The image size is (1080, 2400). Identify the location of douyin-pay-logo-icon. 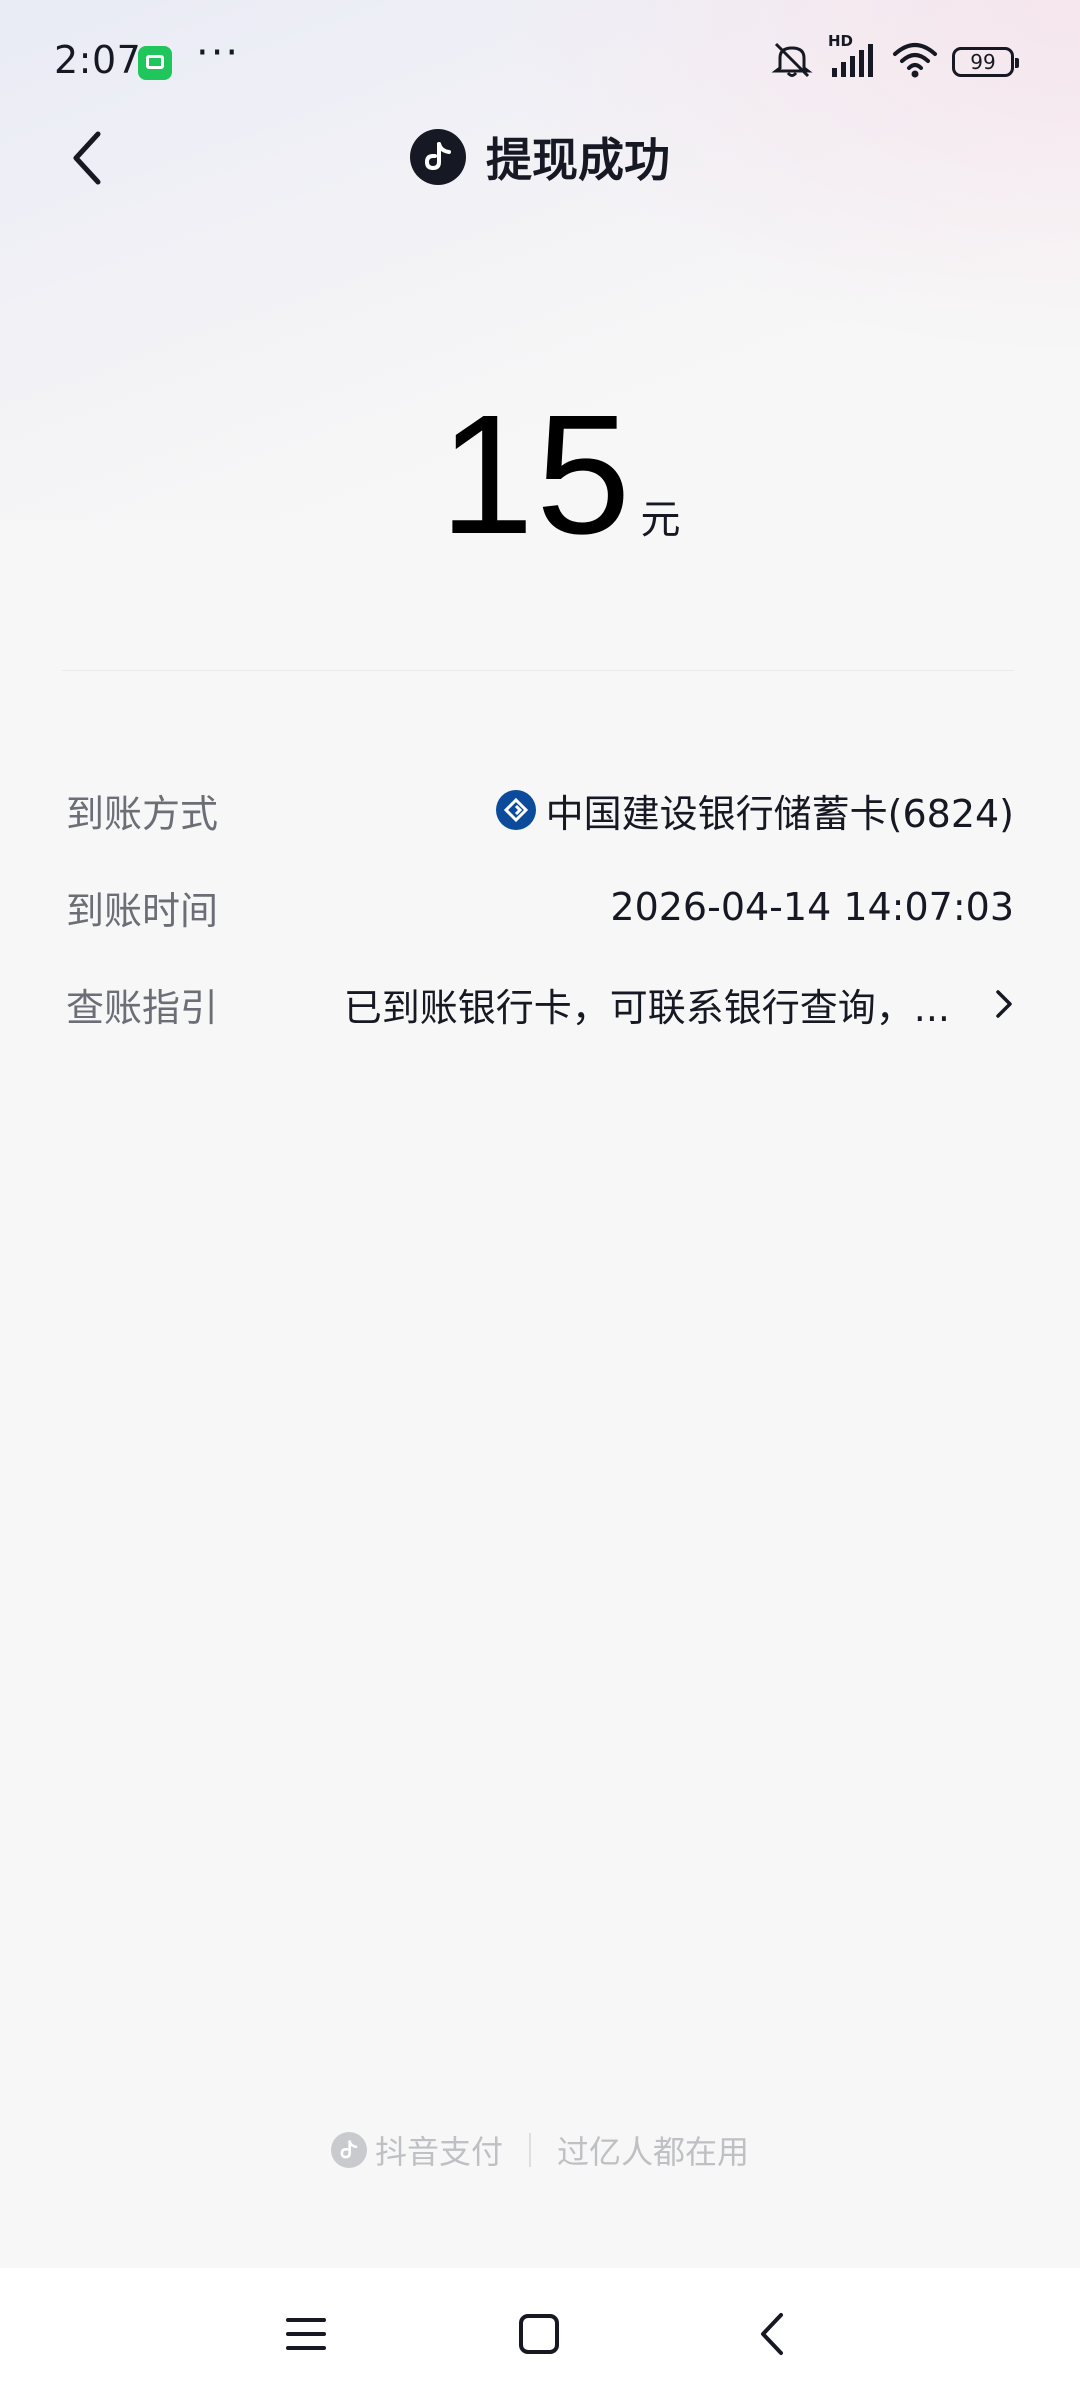
(348, 2150).